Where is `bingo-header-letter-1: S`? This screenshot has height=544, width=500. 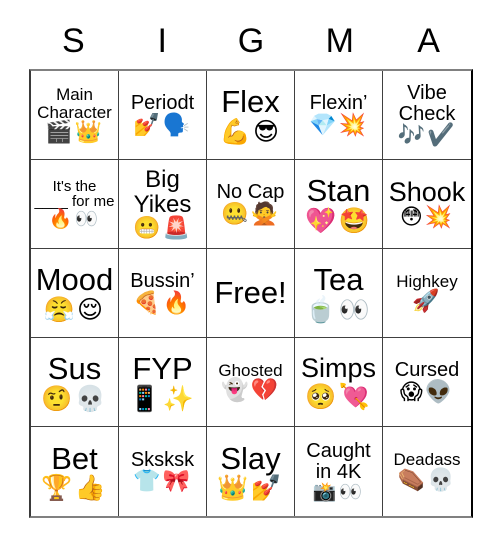
bingo-header-letter-1: S is located at coordinates (73, 41).